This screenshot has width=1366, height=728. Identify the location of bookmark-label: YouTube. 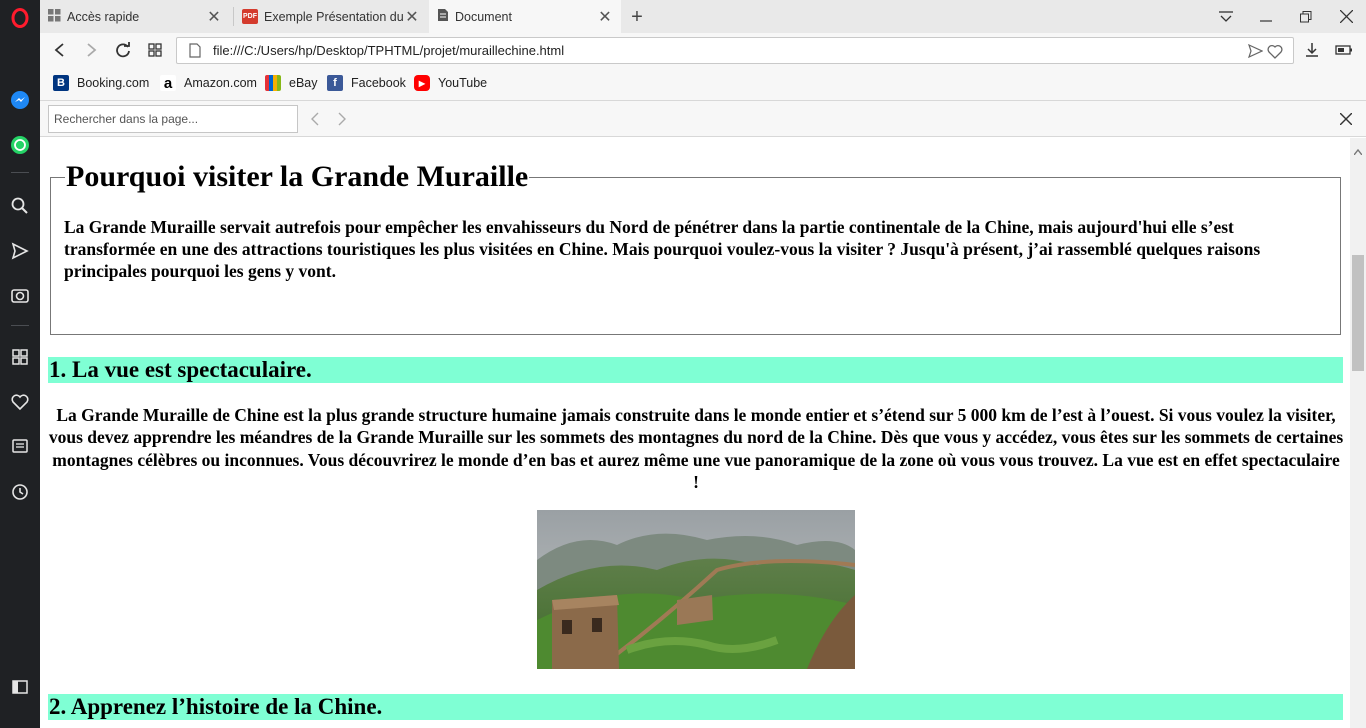
(463, 83).